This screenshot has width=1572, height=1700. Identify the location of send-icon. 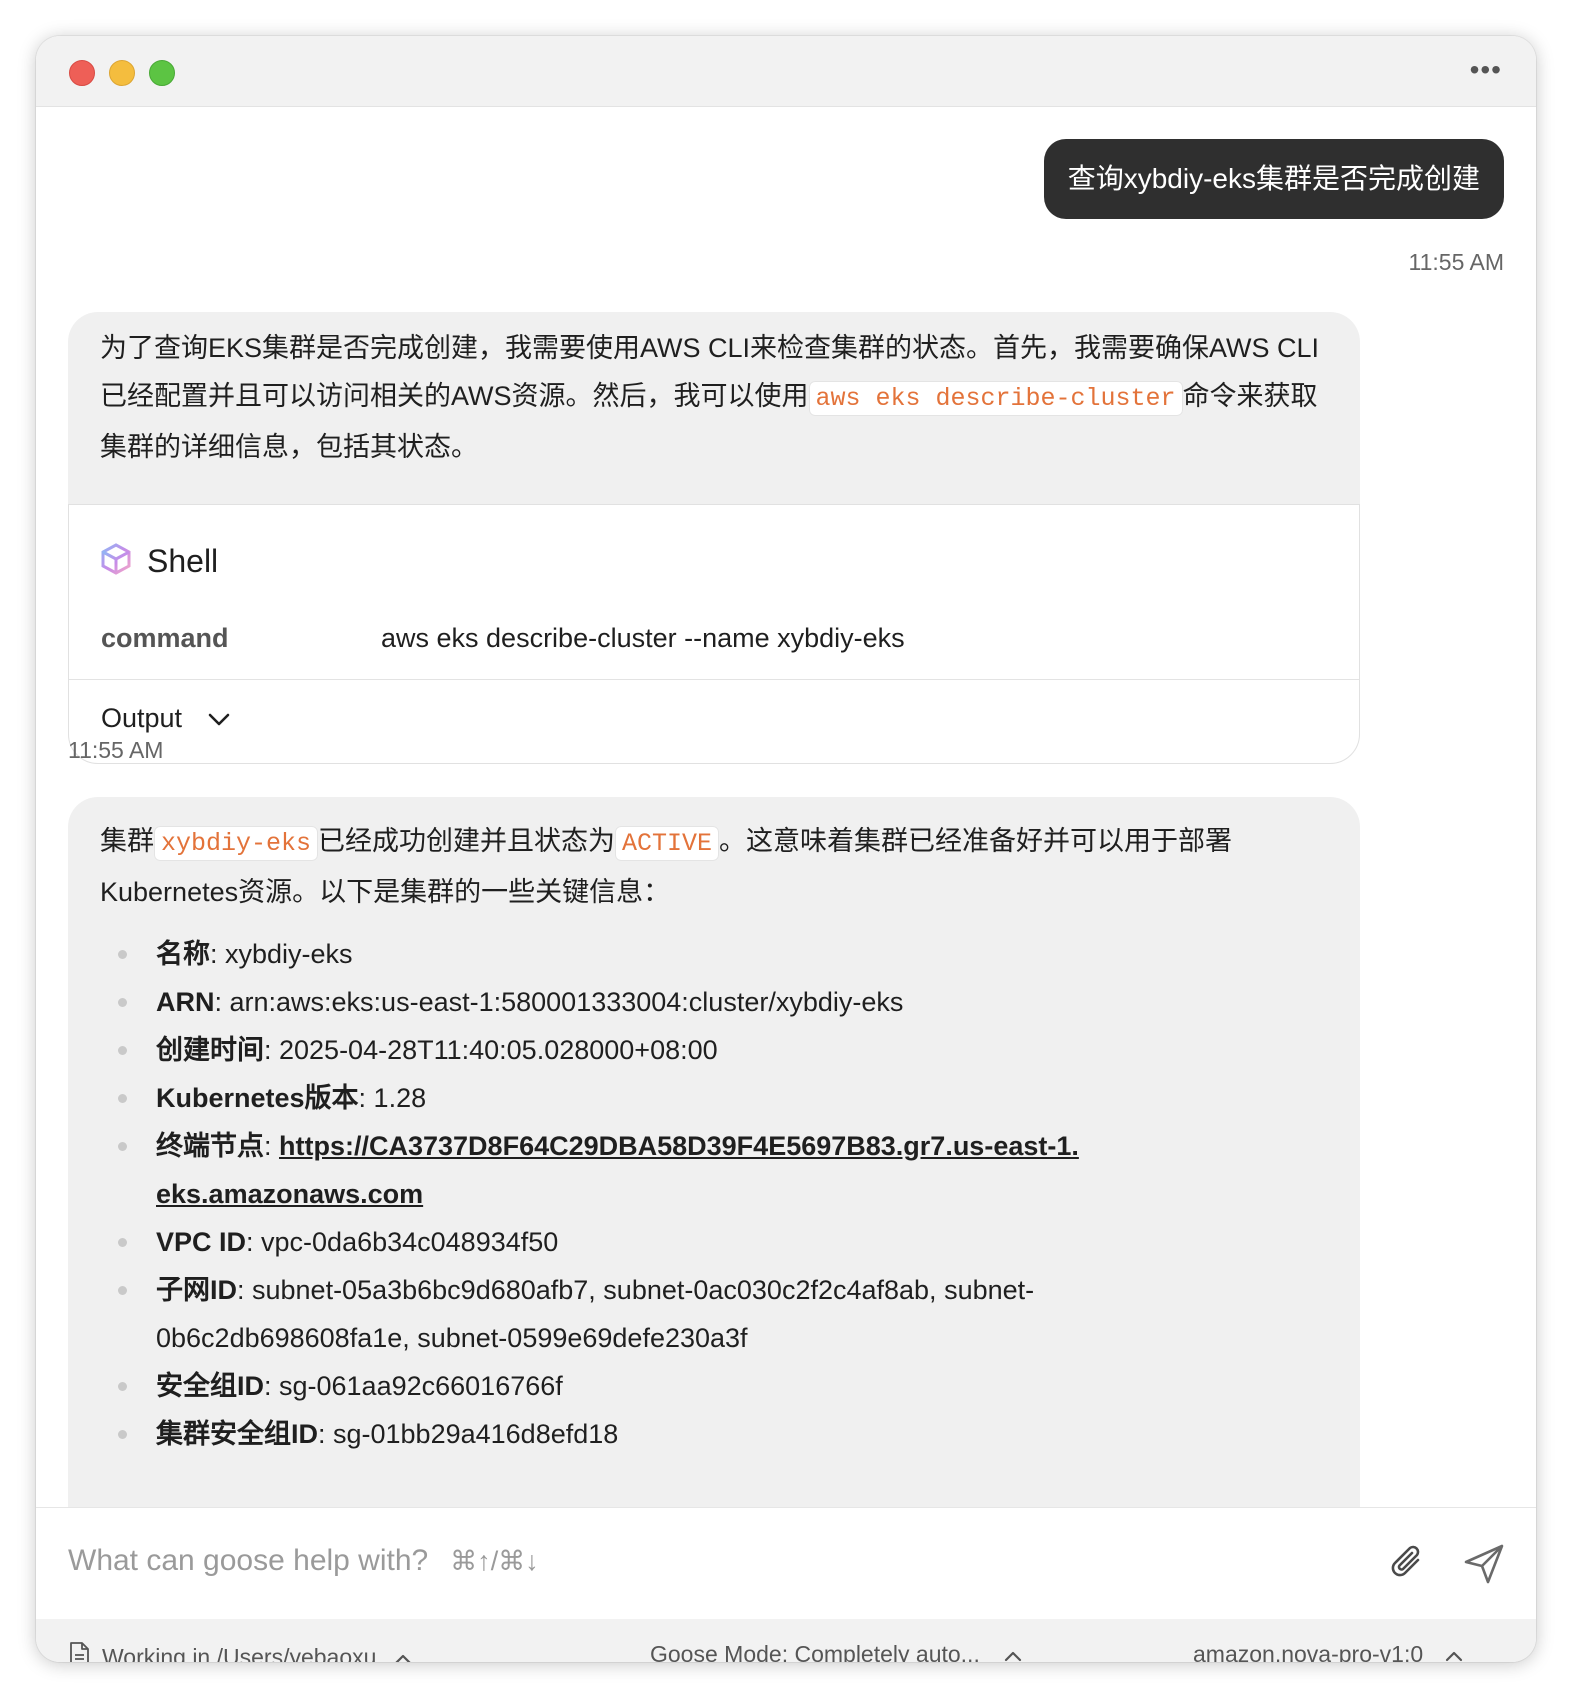
(1484, 1566).